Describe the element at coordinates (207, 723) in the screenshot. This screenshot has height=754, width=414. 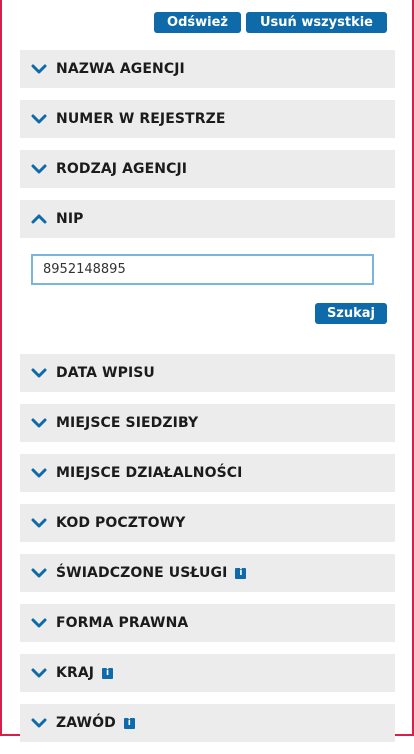
I see `filter-zawod: ZAWÓD i` at that location.